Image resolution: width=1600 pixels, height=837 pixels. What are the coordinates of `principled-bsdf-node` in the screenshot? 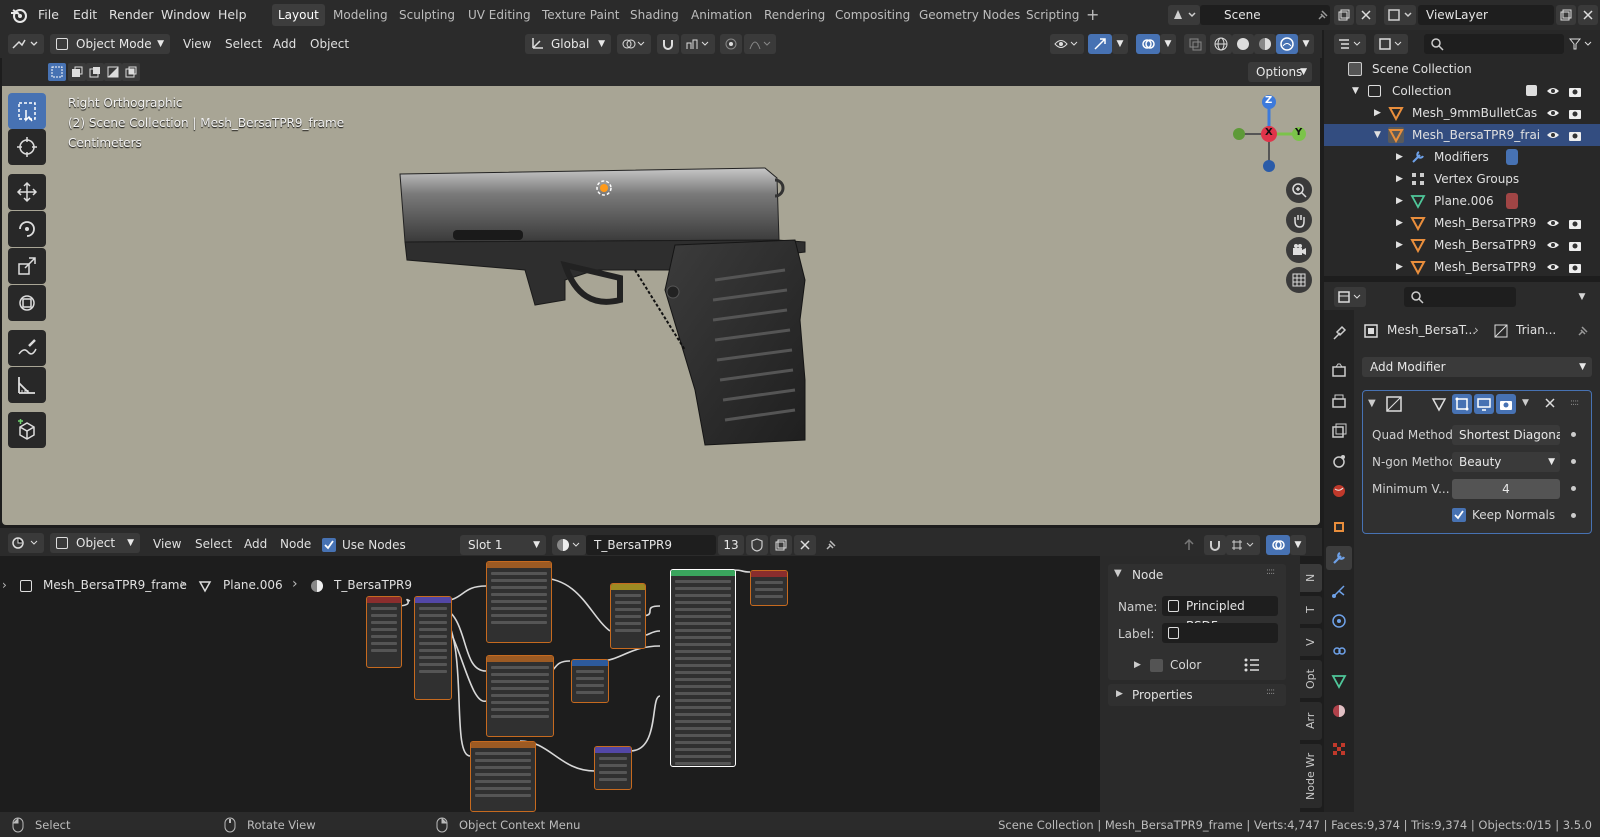 It's located at (703, 668).